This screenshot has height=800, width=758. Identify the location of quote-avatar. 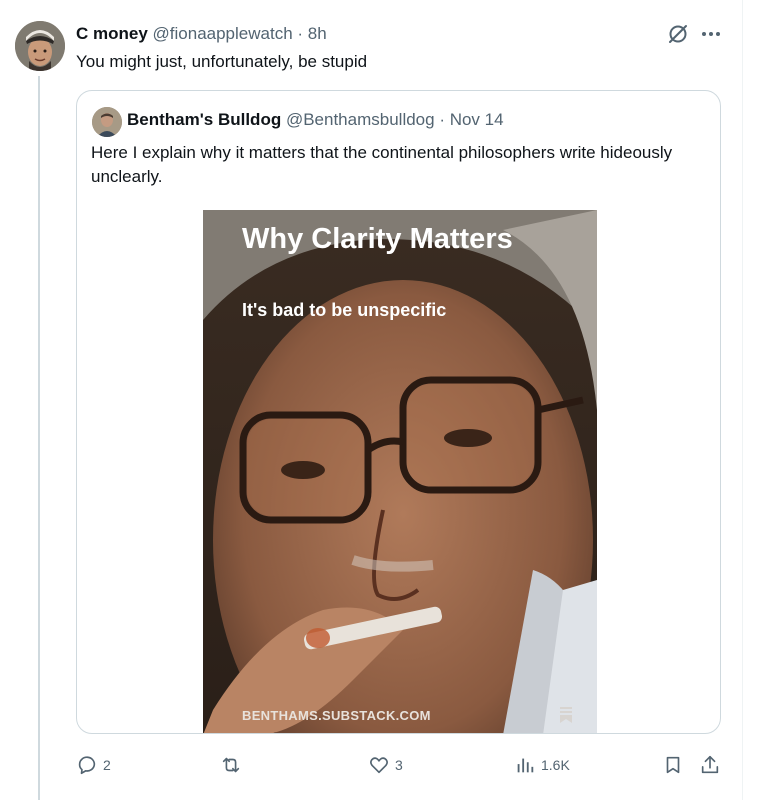
(107, 122).